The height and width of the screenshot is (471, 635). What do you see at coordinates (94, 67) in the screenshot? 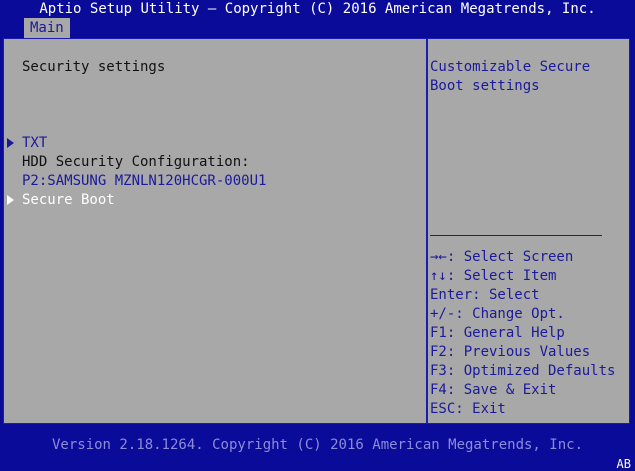
I see `section-title: Security settings` at bounding box center [94, 67].